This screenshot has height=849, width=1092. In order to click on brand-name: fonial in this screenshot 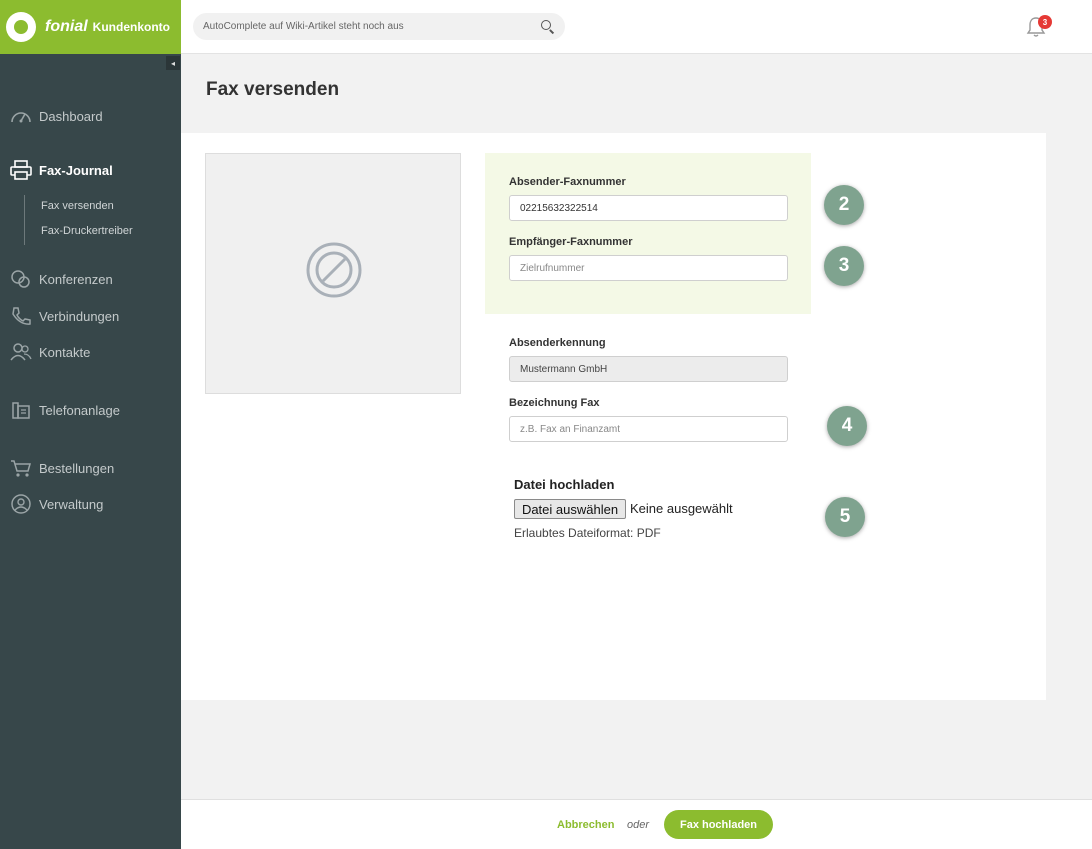, I will do `click(66, 26)`.